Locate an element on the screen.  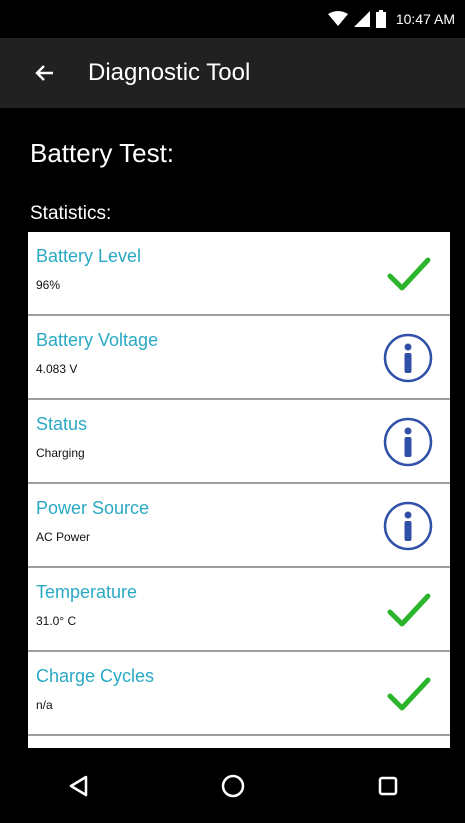
stat-name: Power Source is located at coordinates (93, 508).